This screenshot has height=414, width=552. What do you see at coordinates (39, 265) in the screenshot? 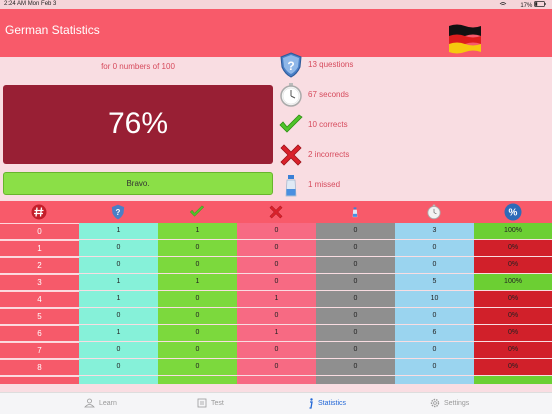
I see `cell-number: 2` at bounding box center [39, 265].